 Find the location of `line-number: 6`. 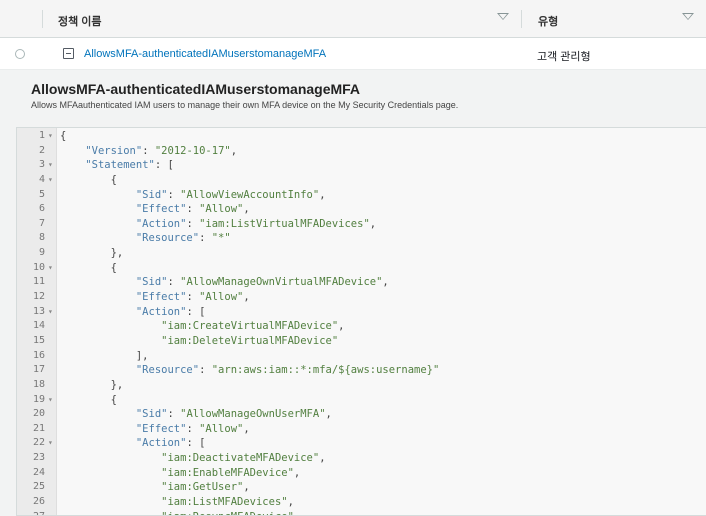

line-number: 6 is located at coordinates (41, 209).